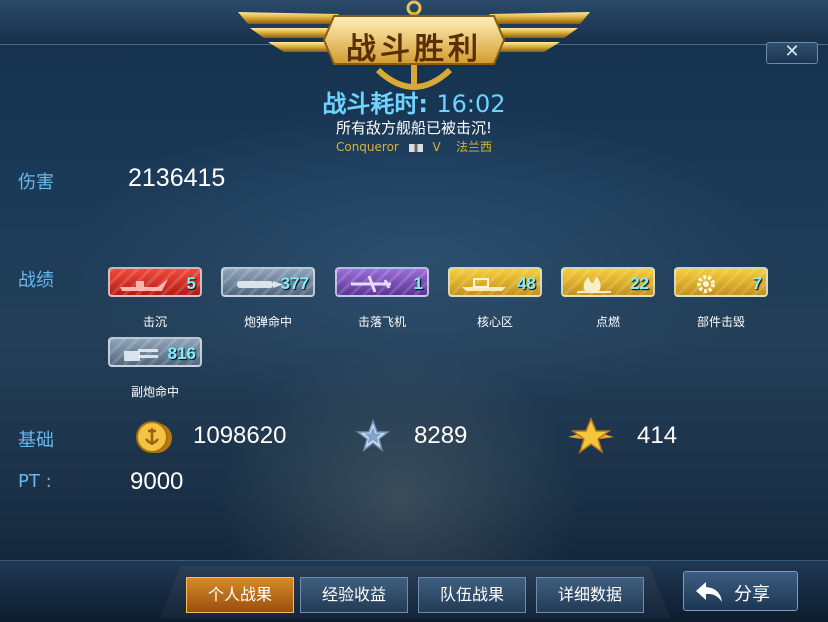 The height and width of the screenshot is (622, 828). I want to click on ship-name: Conqueror, so click(367, 147).